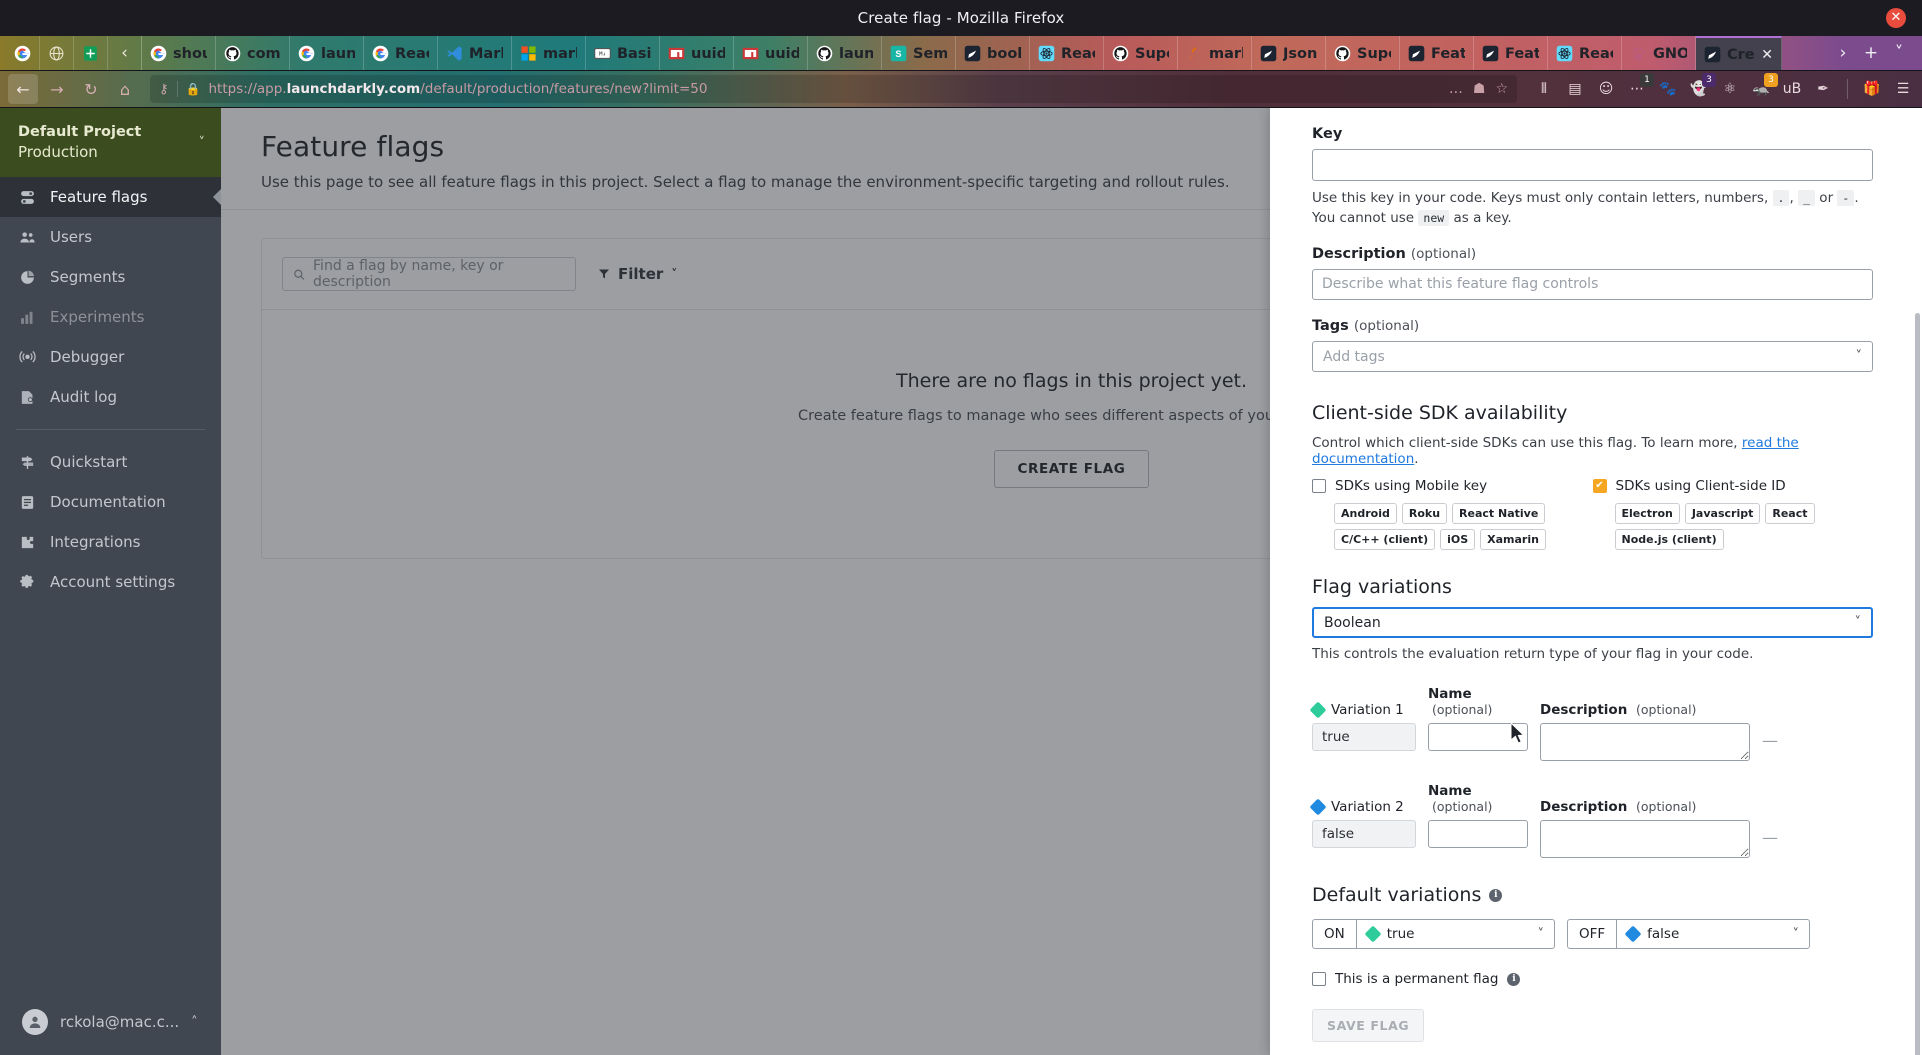 This screenshot has height=1055, width=1922. Describe the element at coordinates (1289, 53) in the screenshot. I see `browser-tab: Jsonf` at that location.